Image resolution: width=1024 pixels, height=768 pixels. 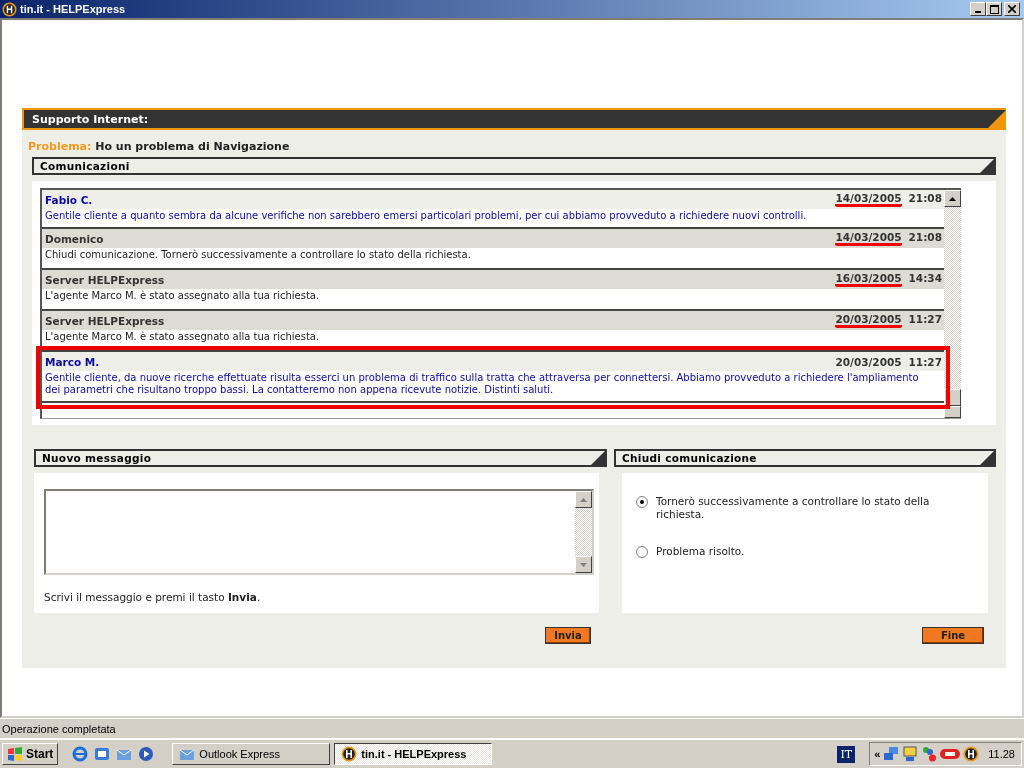 I want to click on app-tray-icon, so click(x=971, y=754).